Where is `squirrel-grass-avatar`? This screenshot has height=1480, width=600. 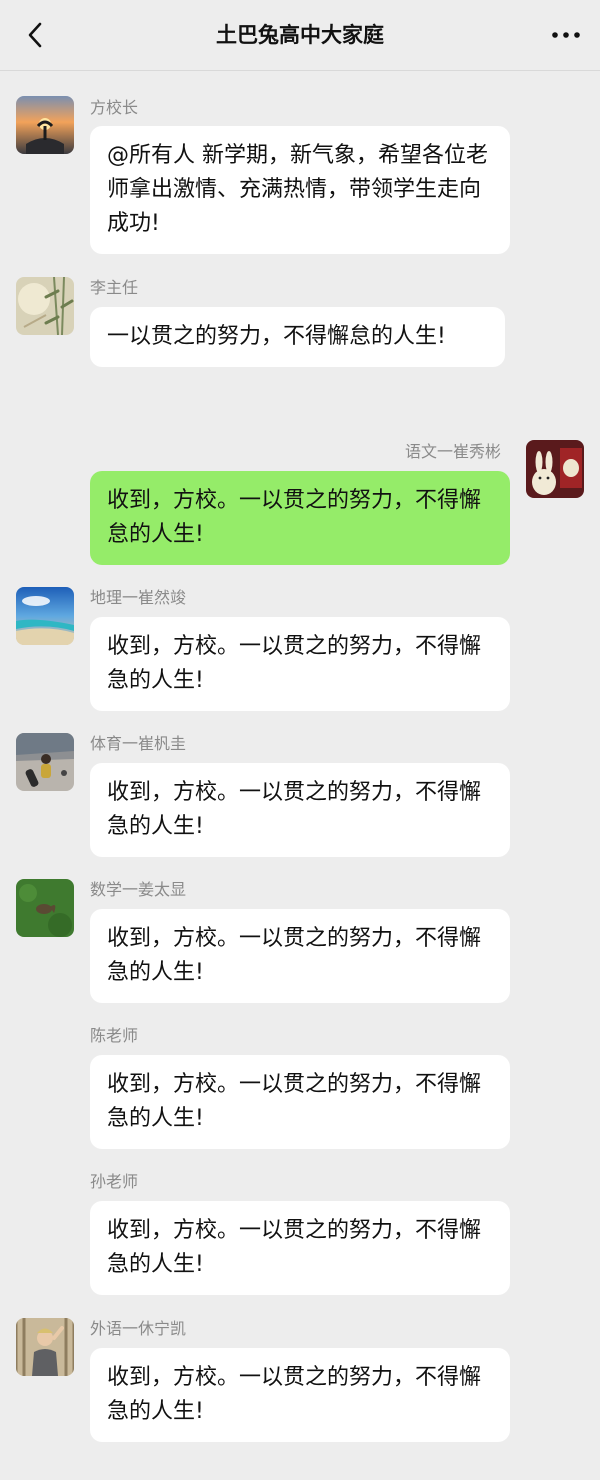
squirrel-grass-avatar is located at coordinates (45, 908).